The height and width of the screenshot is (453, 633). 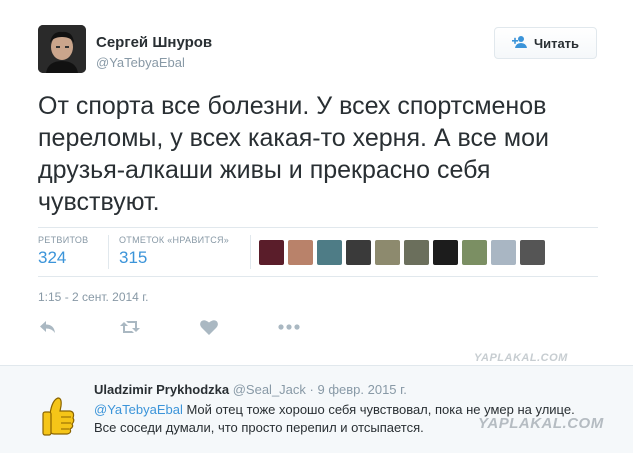 I want to click on author-avatar, so click(x=62, y=49).